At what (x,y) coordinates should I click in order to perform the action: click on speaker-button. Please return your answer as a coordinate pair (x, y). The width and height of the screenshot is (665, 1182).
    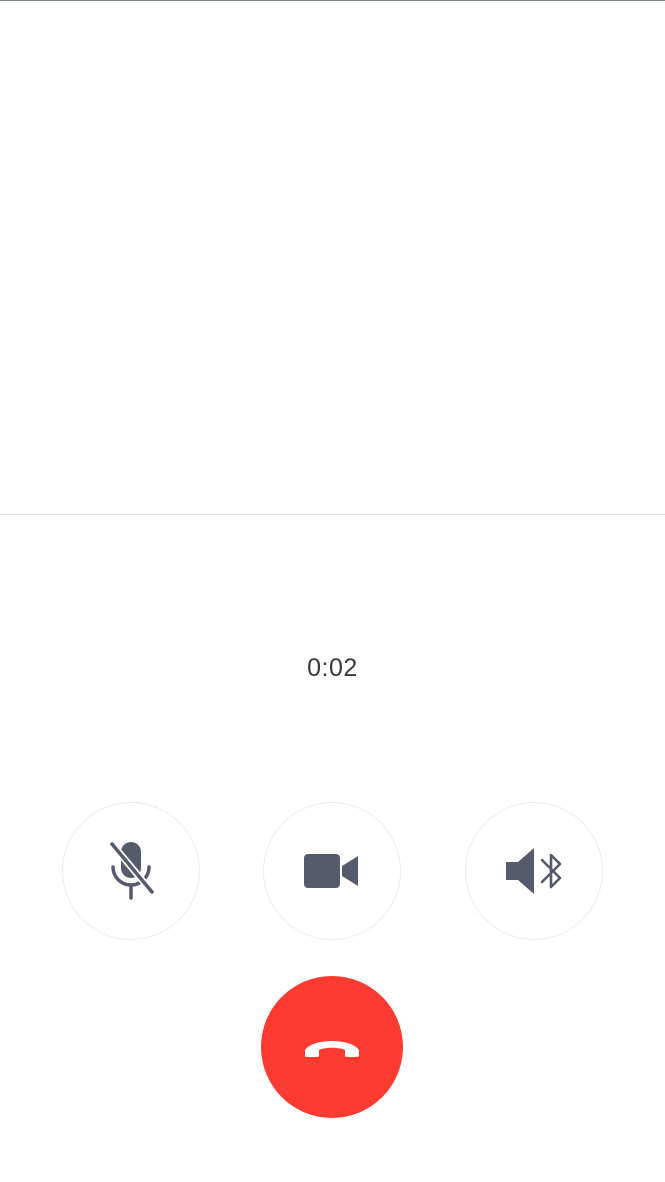
    Looking at the image, I should click on (534, 871).